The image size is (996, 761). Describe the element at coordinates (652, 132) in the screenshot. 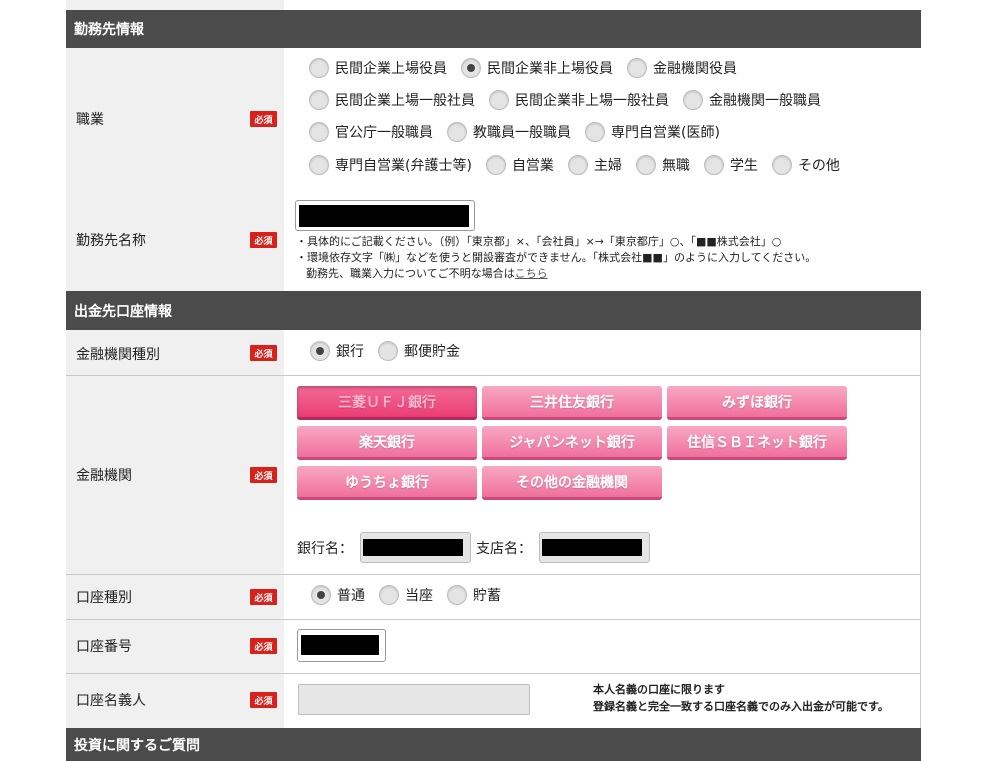

I see `occupation-radio: 専門自営業(医師)` at that location.